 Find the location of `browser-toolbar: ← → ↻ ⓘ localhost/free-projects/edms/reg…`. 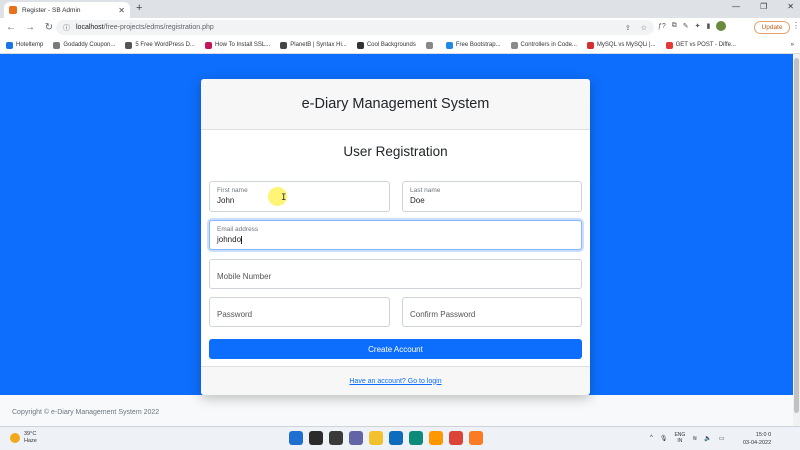

browser-toolbar: ← → ↻ ⓘ localhost/free-projects/edms/reg… is located at coordinates (400, 27).